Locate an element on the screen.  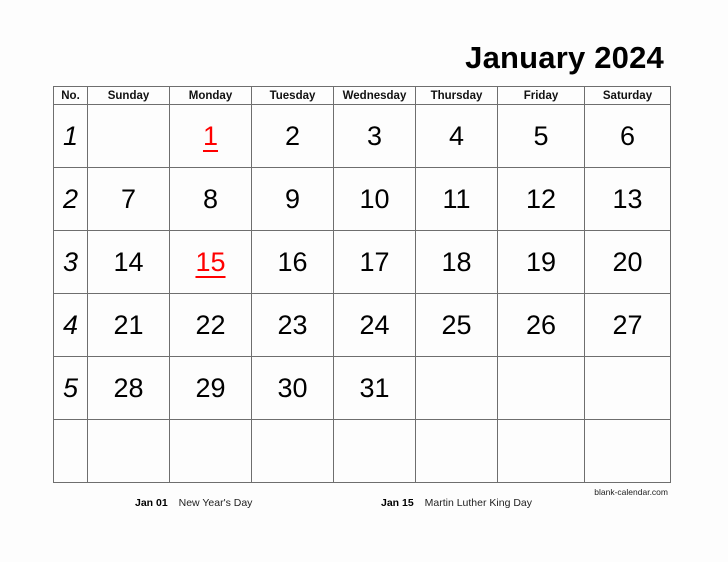
day-number: 1 is located at coordinates (210, 135).